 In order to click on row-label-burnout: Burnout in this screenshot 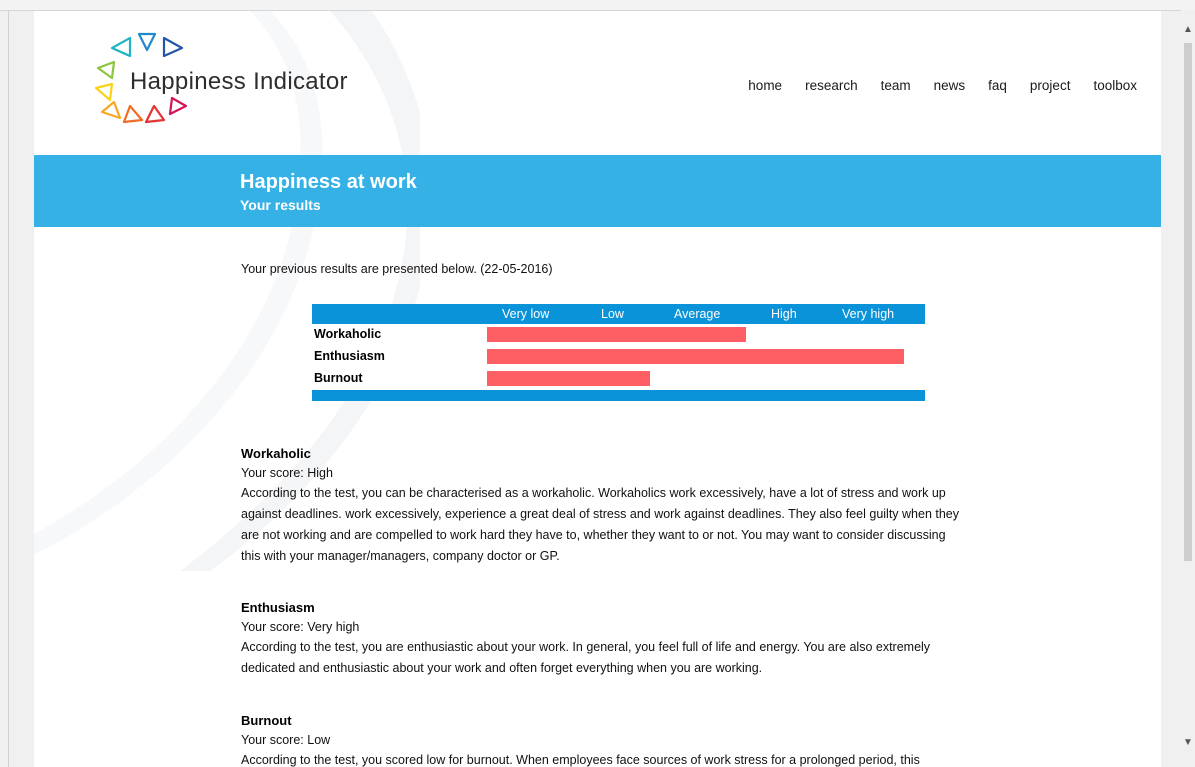, I will do `click(338, 378)`.